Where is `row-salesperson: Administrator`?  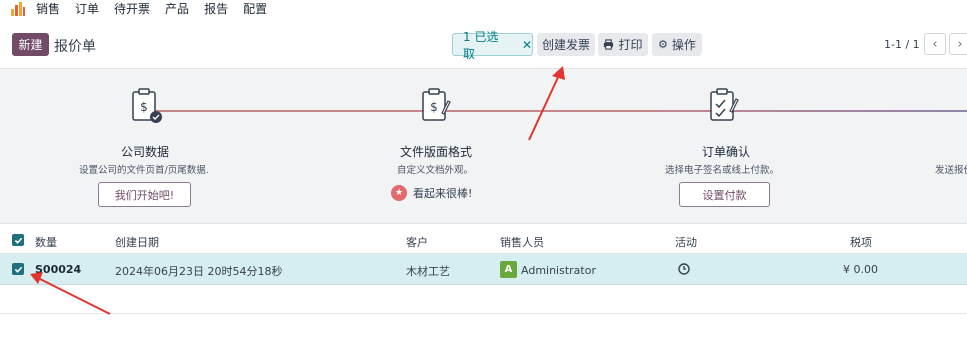 row-salesperson: Administrator is located at coordinates (558, 270).